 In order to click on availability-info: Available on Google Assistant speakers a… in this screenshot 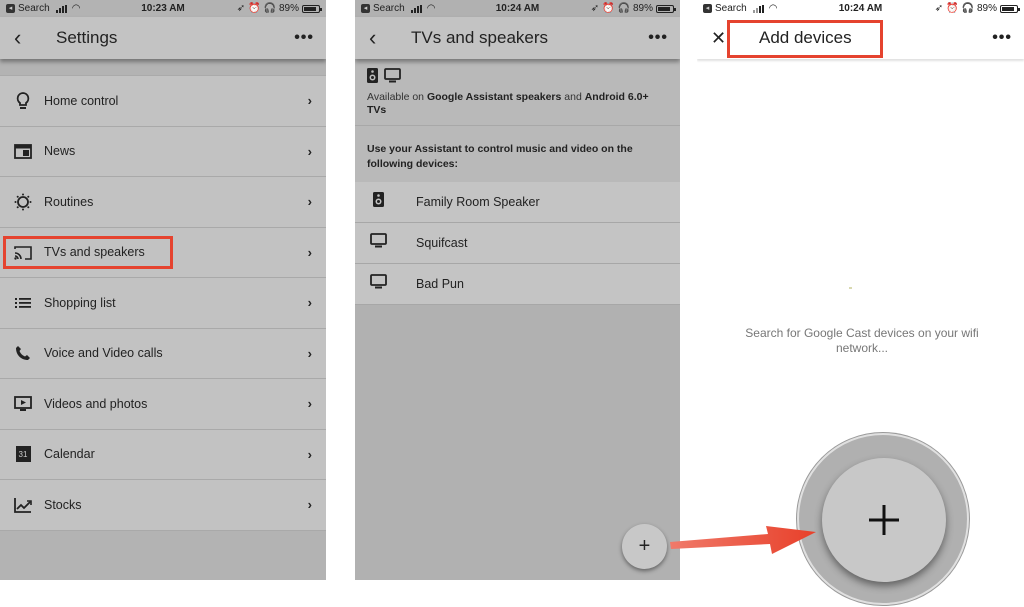, I will do `click(517, 92)`.